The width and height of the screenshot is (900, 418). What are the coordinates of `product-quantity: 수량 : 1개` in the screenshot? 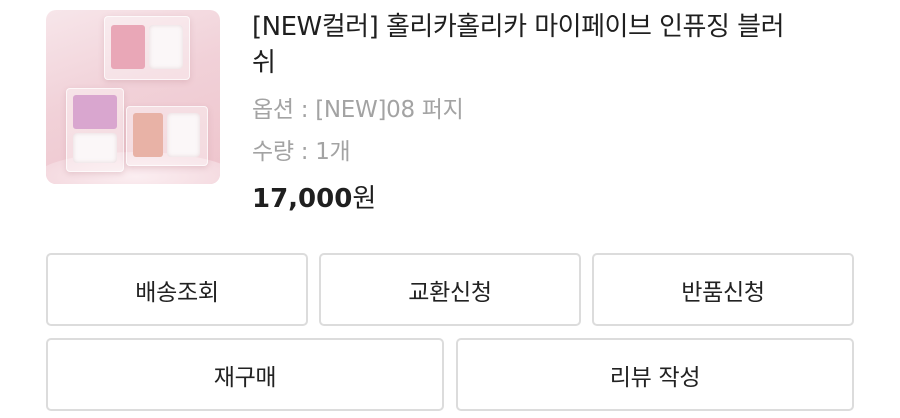 It's located at (301, 152).